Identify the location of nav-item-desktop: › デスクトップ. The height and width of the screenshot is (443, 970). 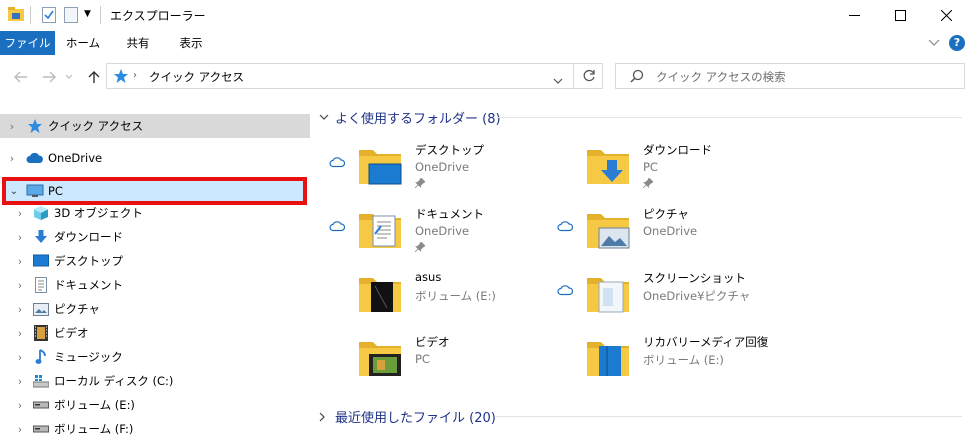
(155, 261).